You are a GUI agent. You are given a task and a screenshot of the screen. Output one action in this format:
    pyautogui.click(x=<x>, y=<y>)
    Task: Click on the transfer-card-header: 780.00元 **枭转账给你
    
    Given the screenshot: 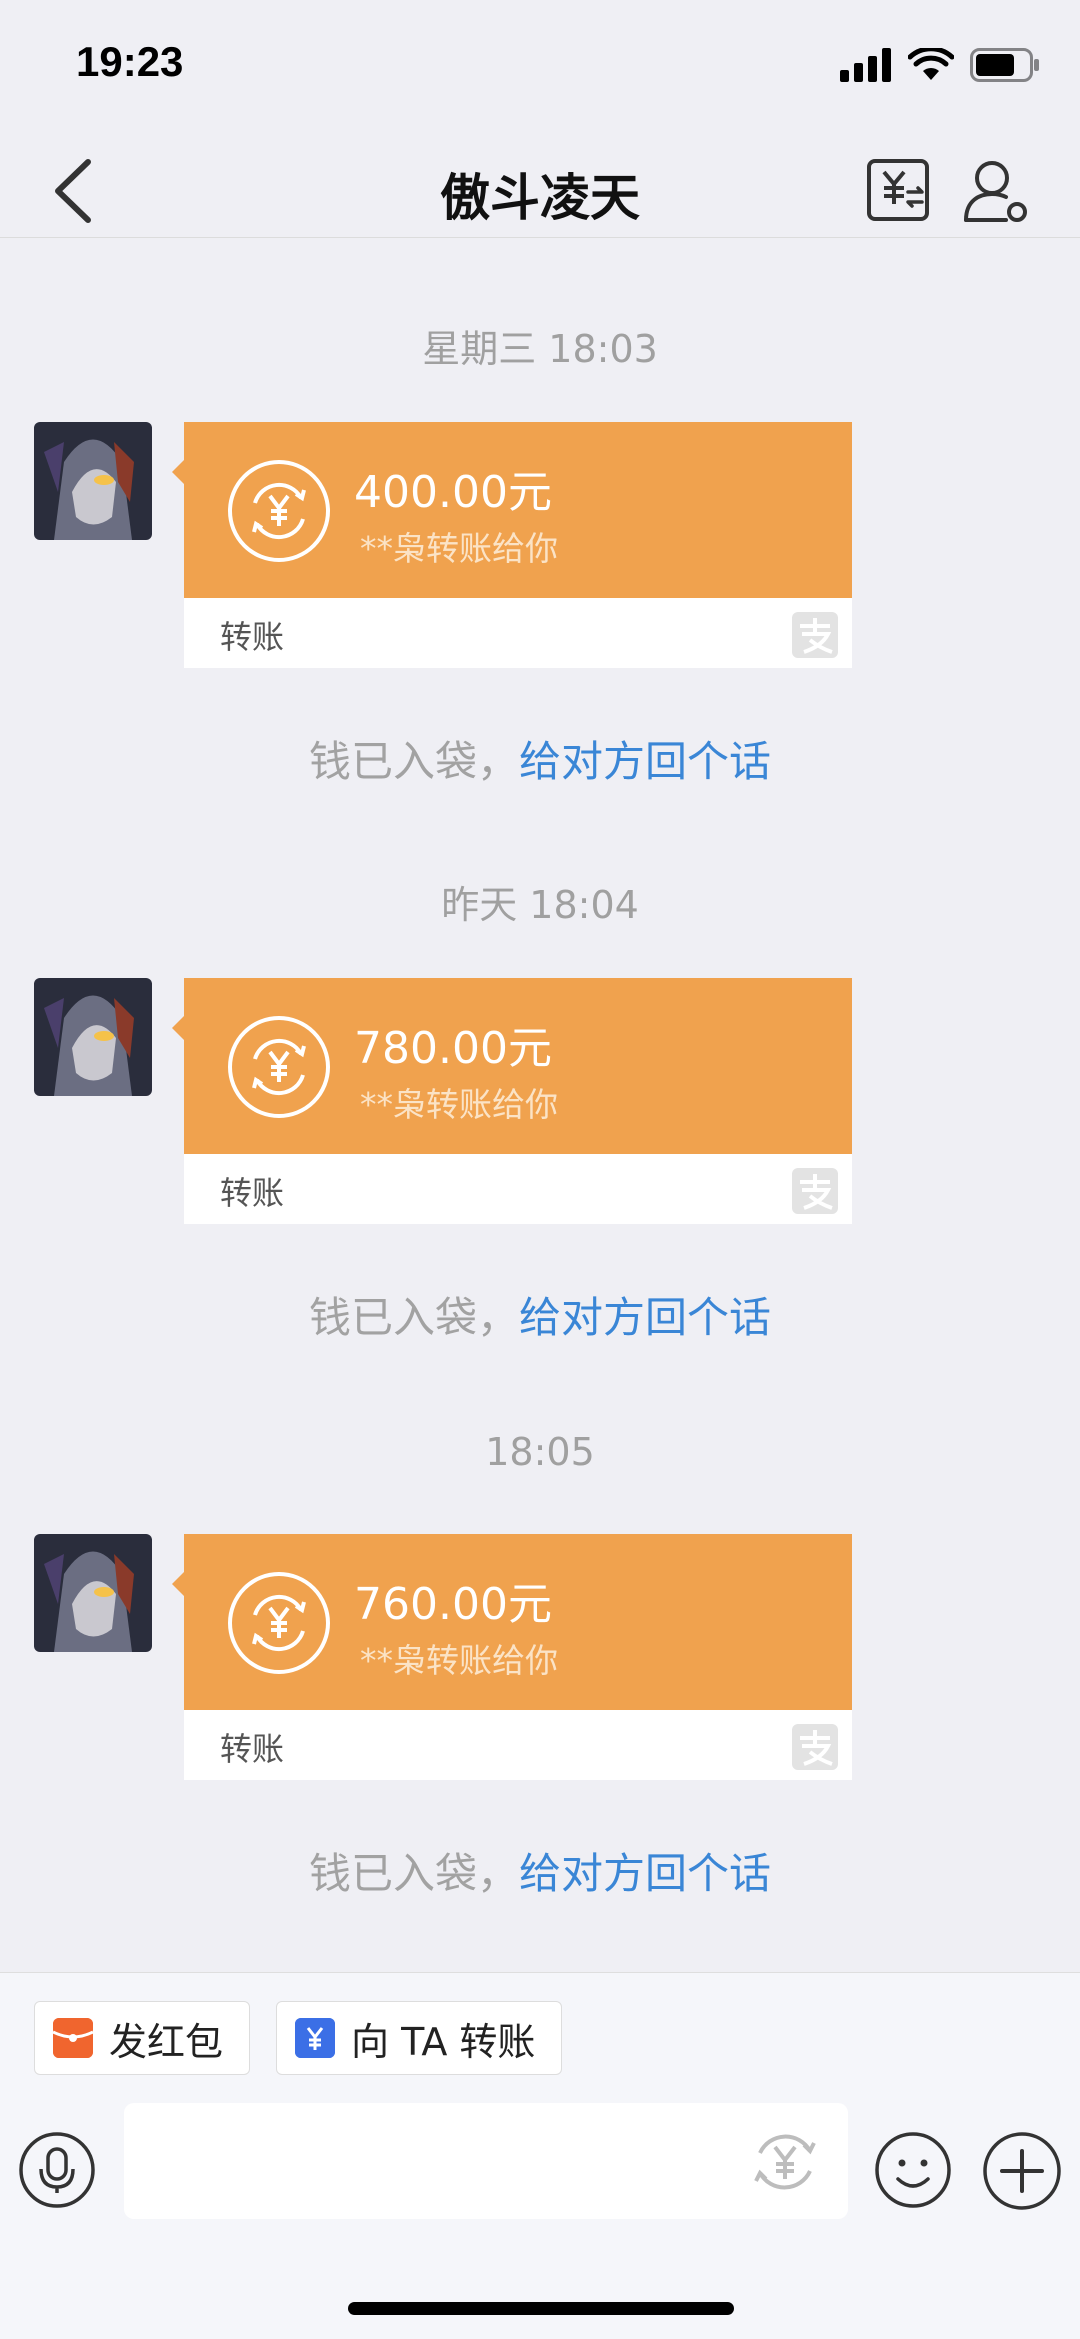 What is the action you would take?
    pyautogui.click(x=512, y=1066)
    